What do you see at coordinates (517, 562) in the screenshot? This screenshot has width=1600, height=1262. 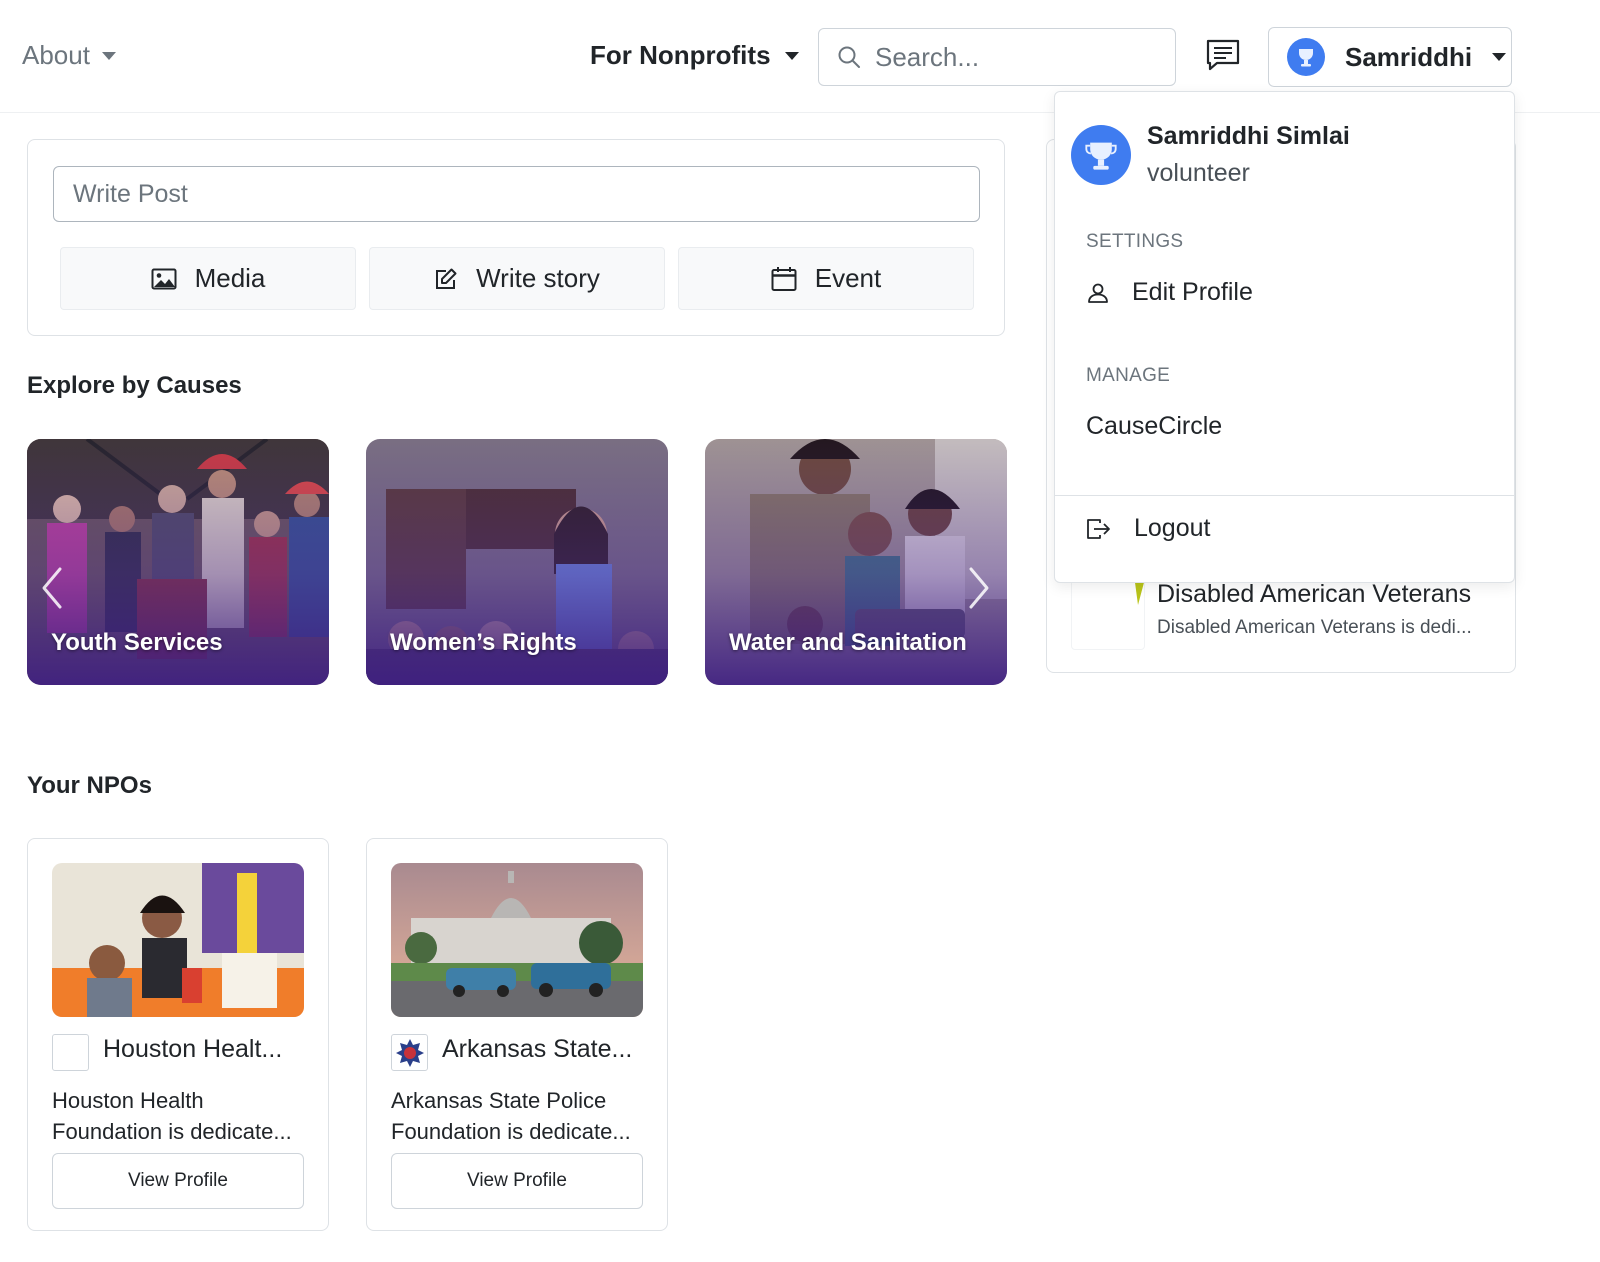 I see `cause-card-womens-rights: Women’s Rights` at bounding box center [517, 562].